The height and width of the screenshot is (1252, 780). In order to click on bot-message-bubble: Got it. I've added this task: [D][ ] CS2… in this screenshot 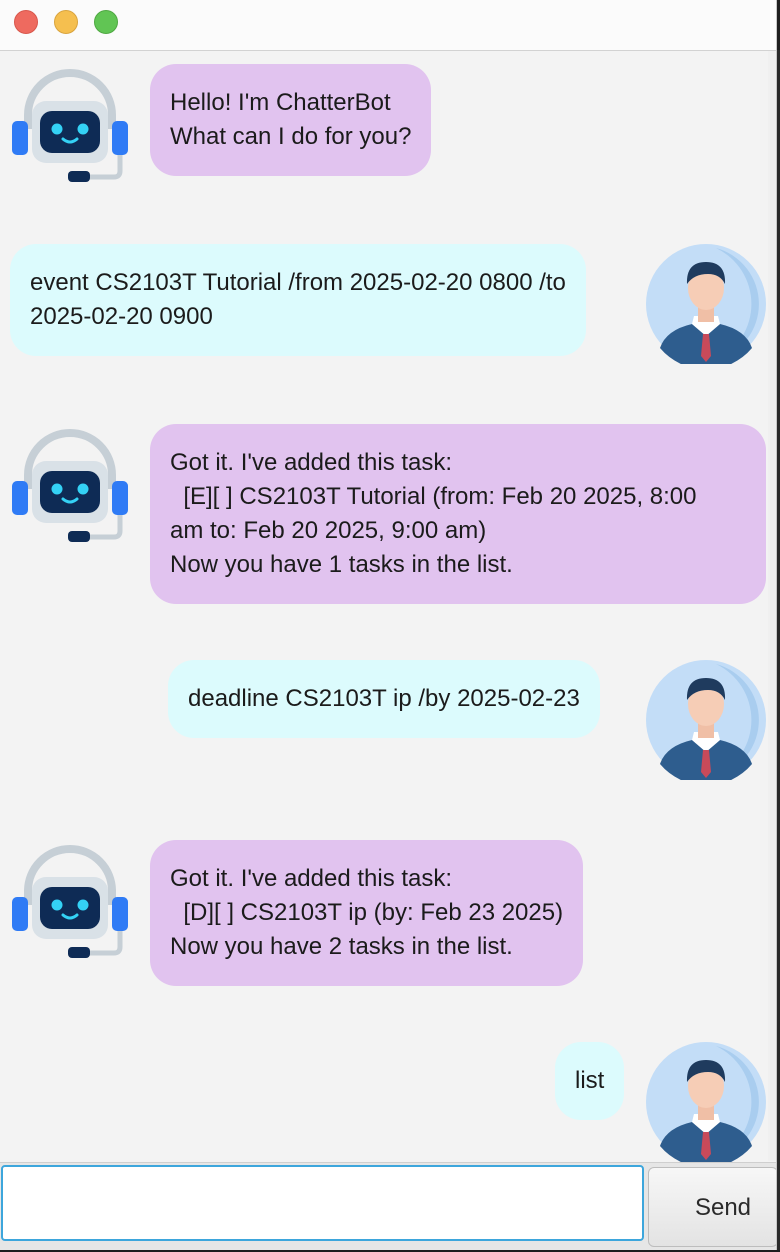, I will do `click(367, 913)`.